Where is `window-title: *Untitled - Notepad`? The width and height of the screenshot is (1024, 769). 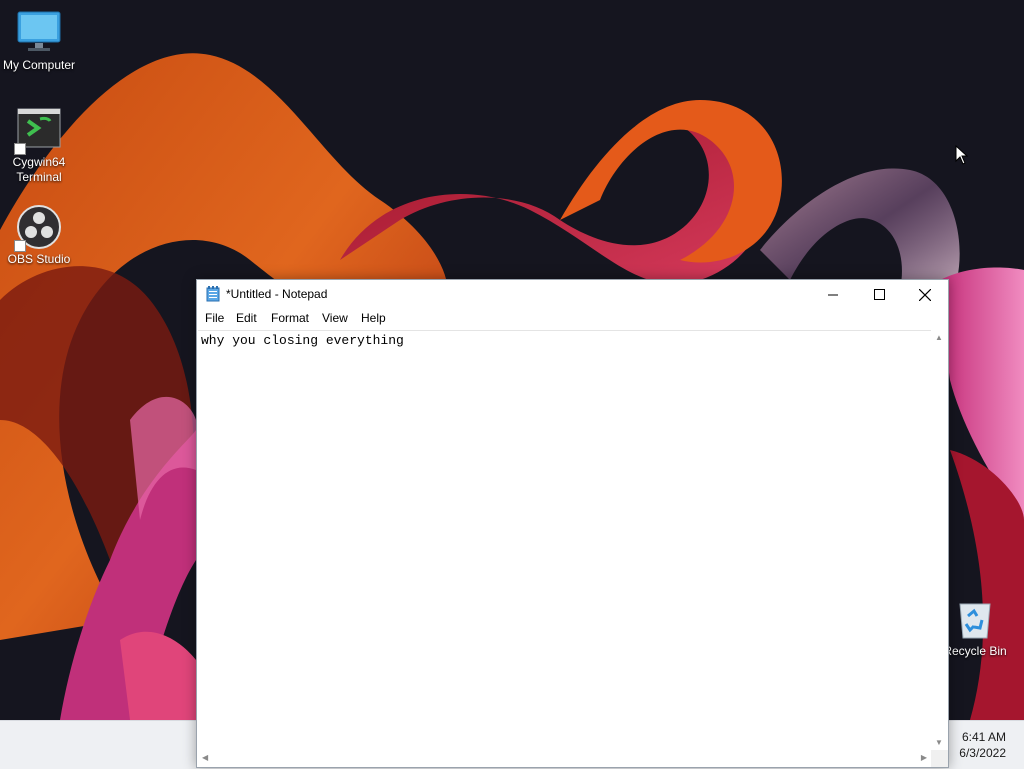 window-title: *Untitled - Notepad is located at coordinates (277, 294).